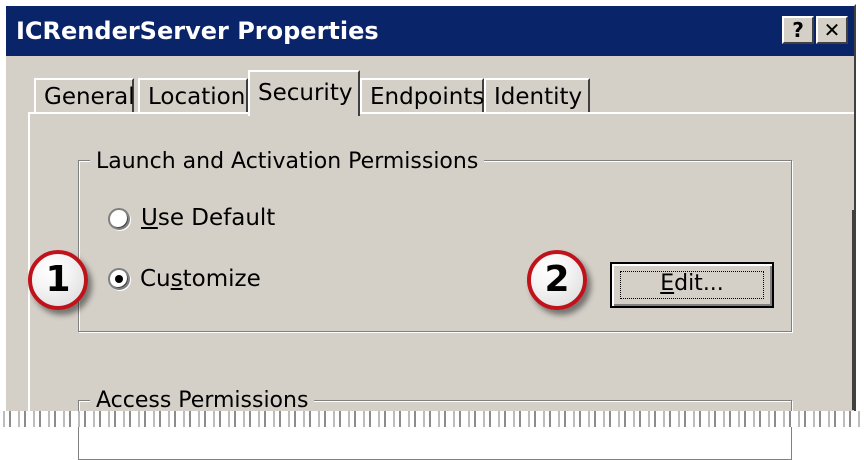 This screenshot has height=460, width=864. Describe the element at coordinates (58, 280) in the screenshot. I see `callout-badge-1: 1` at that location.